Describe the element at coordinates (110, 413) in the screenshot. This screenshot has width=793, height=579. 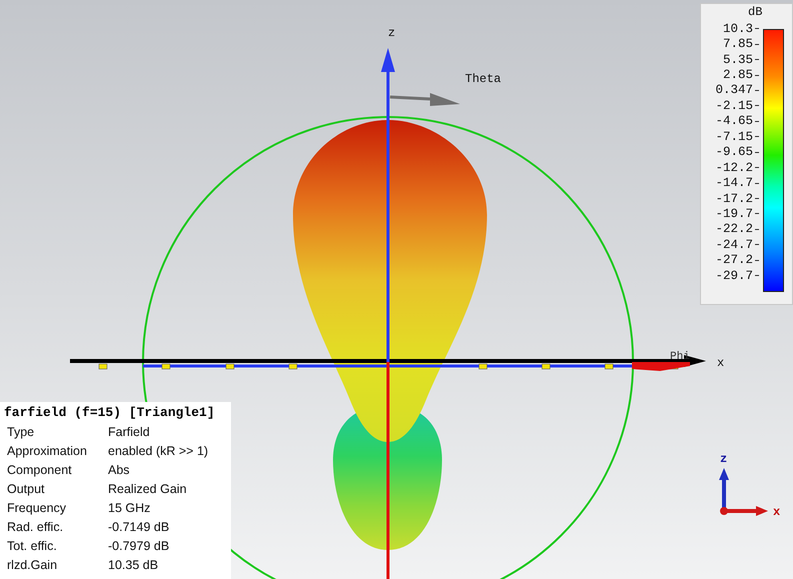
I see `info-title: farfield (f=15) [Triangle1]` at that location.